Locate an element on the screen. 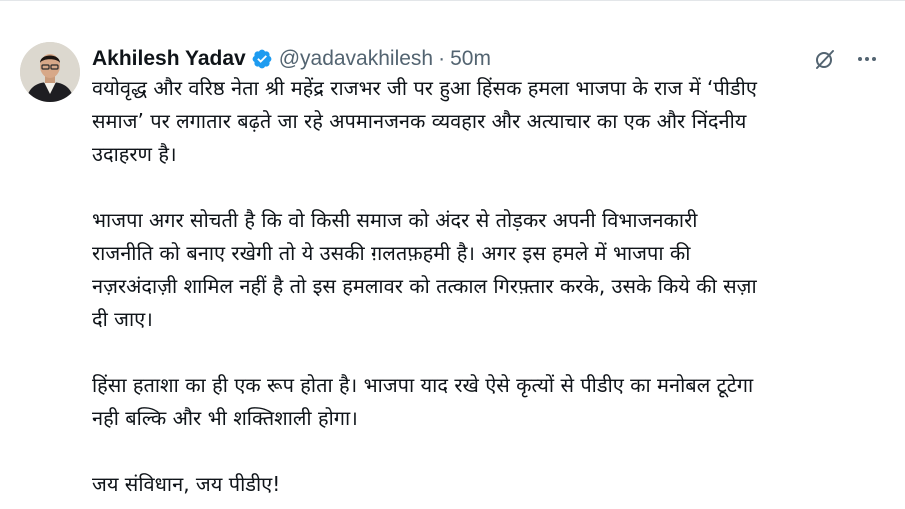  tweet-line: जय संविधान, जय पीडीए! is located at coordinates (186, 484).